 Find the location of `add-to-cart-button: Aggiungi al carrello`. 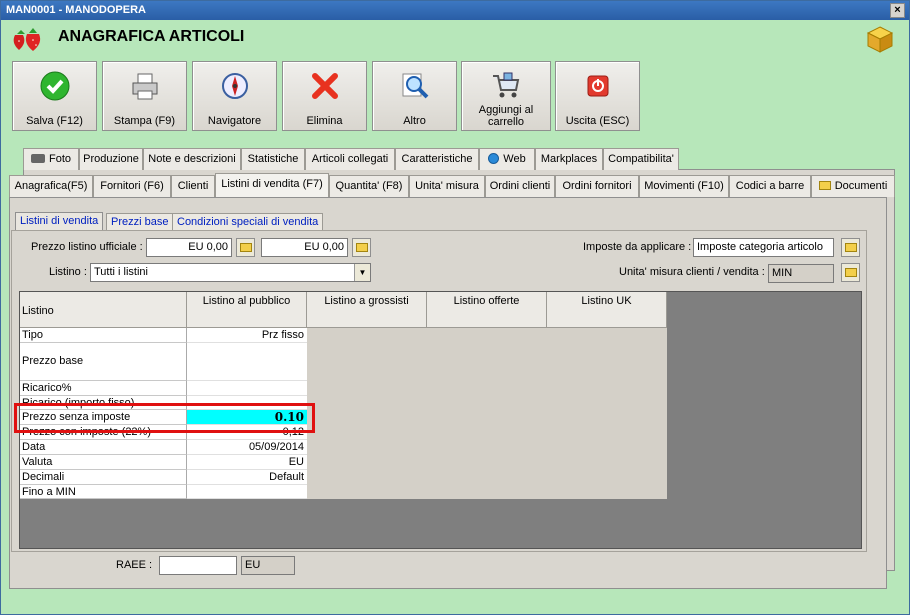

add-to-cart-button: Aggiungi al carrello is located at coordinates (506, 96).